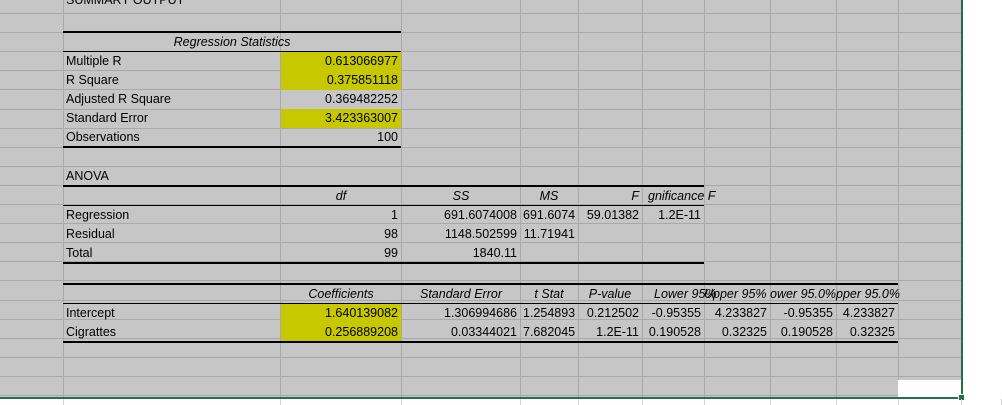 The height and width of the screenshot is (405, 1002). I want to click on coef-intercept-standard-error: 1.306994686, so click(461, 313).